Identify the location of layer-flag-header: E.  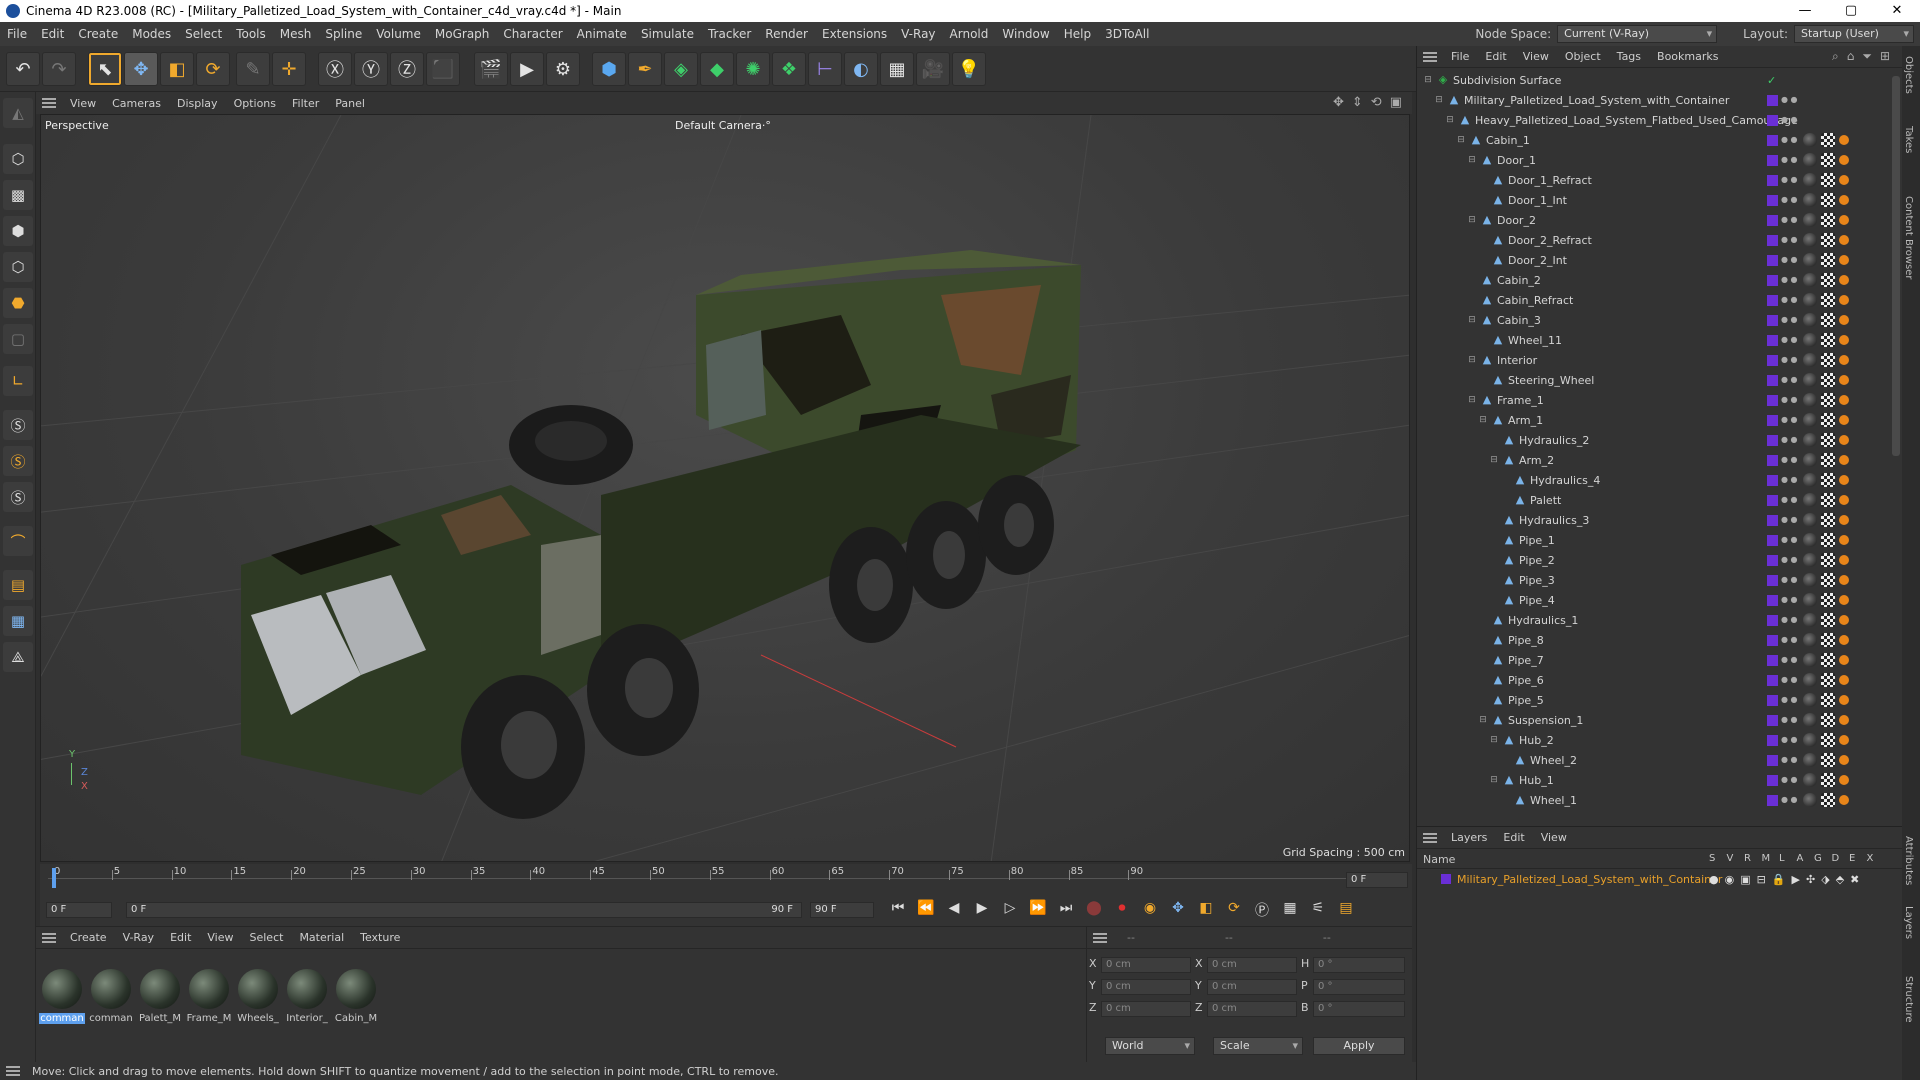
(1852, 858).